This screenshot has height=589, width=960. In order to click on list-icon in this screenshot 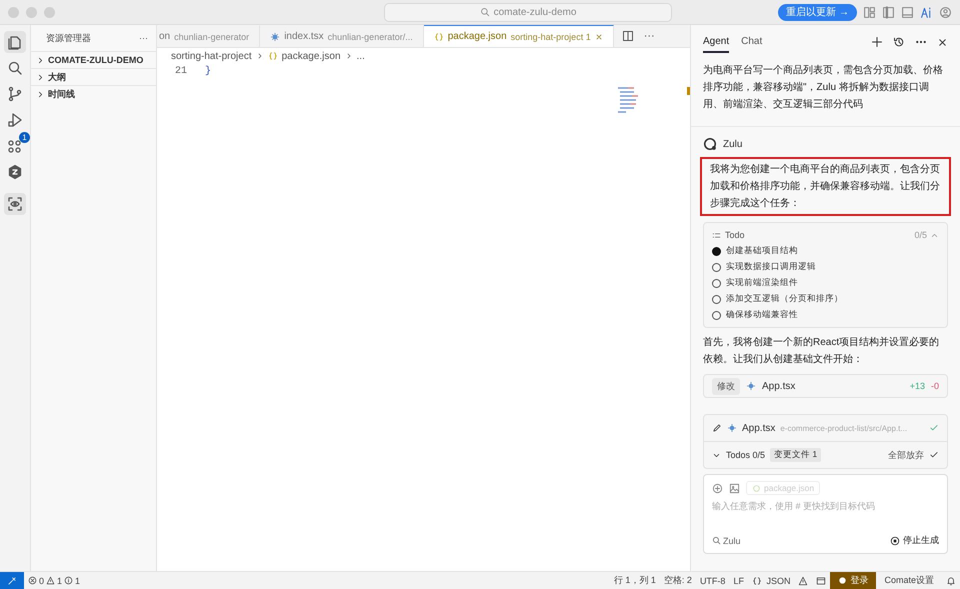, I will do `click(716, 235)`.